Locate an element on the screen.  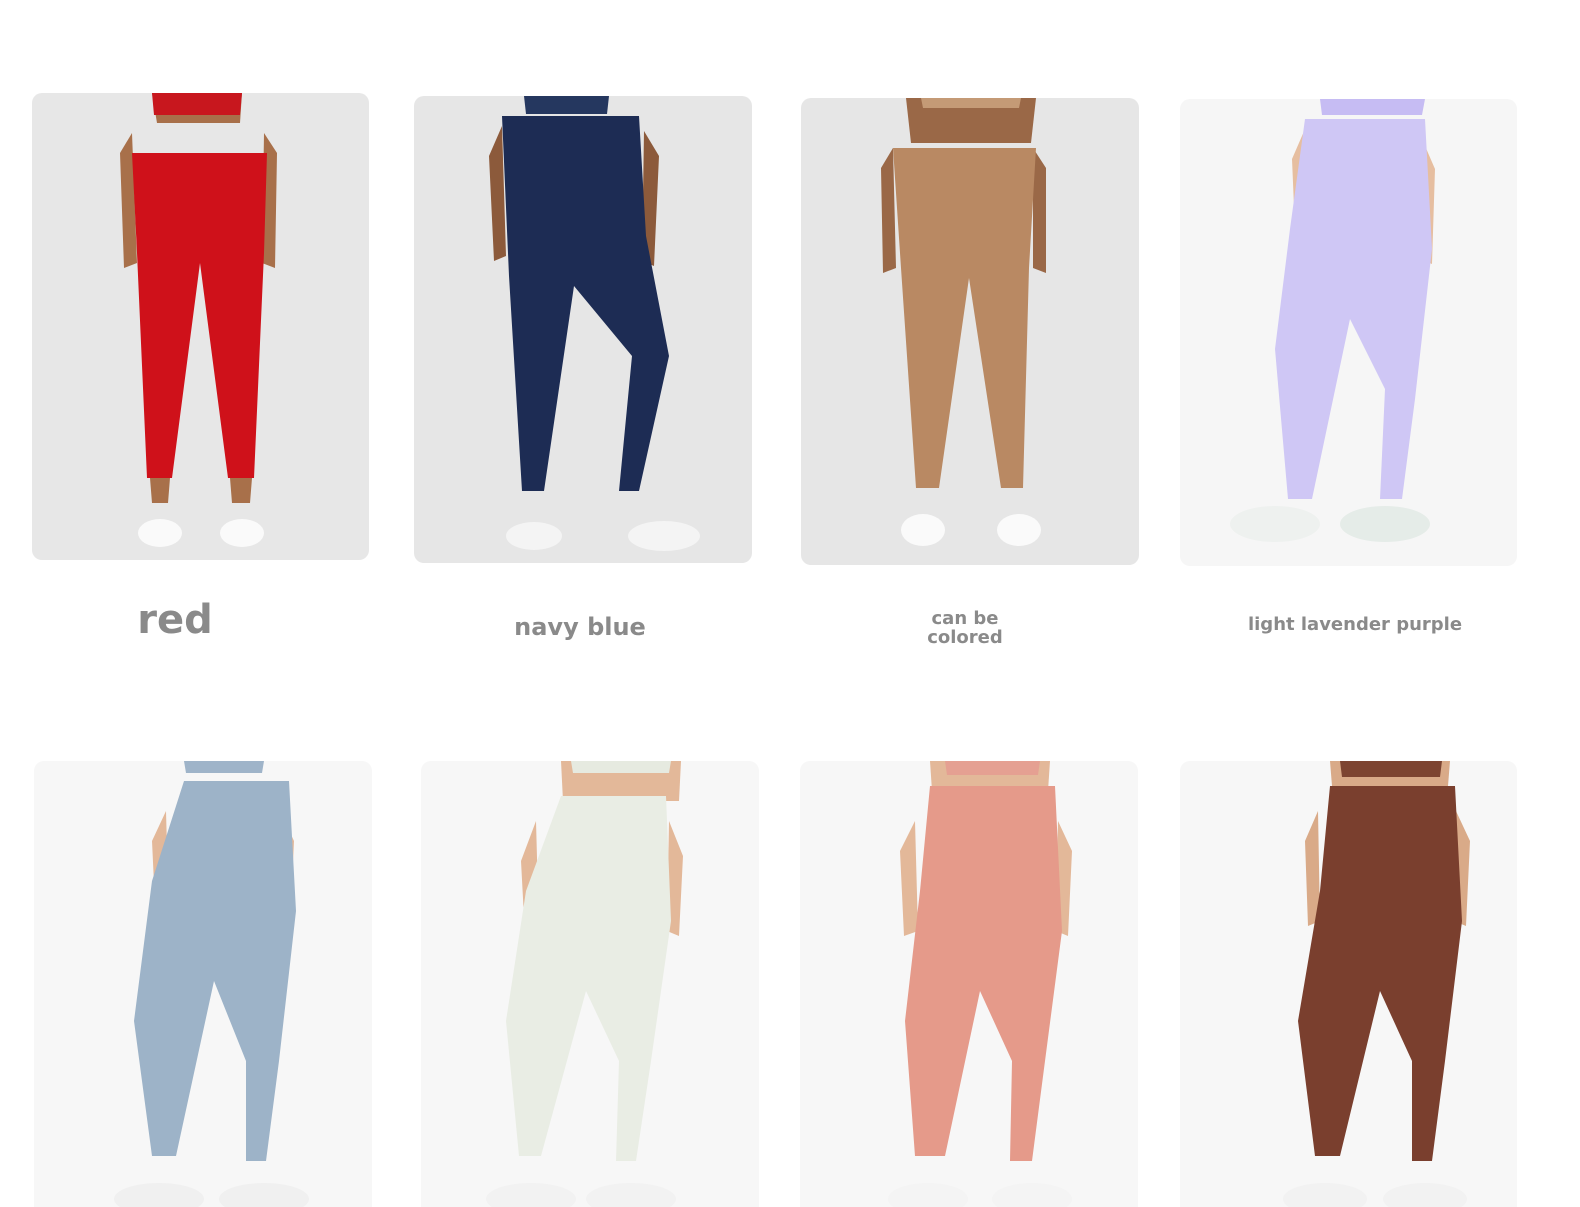
color-label-can-be-colored: can be colored is located at coordinates (965, 628).